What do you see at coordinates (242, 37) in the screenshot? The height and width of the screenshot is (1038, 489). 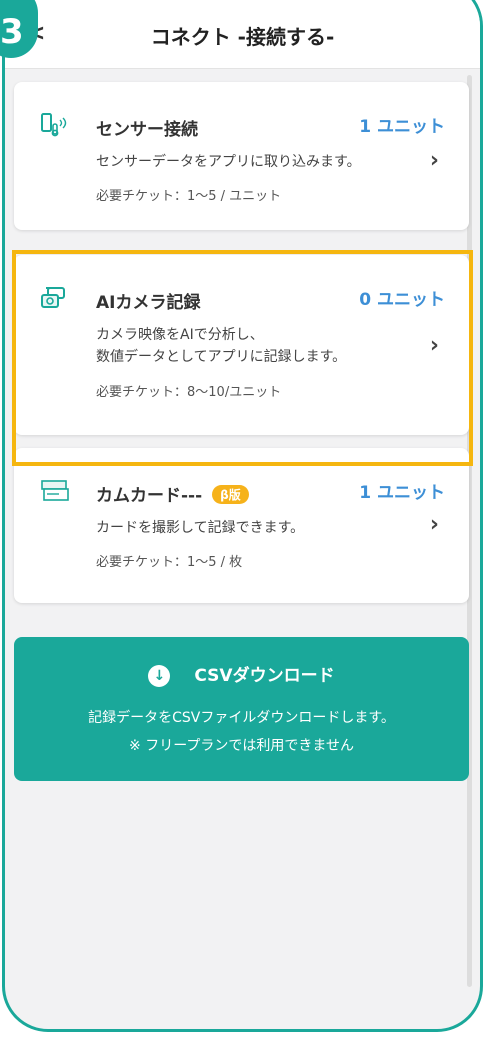 I see `page-title: コネクト -接続する-` at bounding box center [242, 37].